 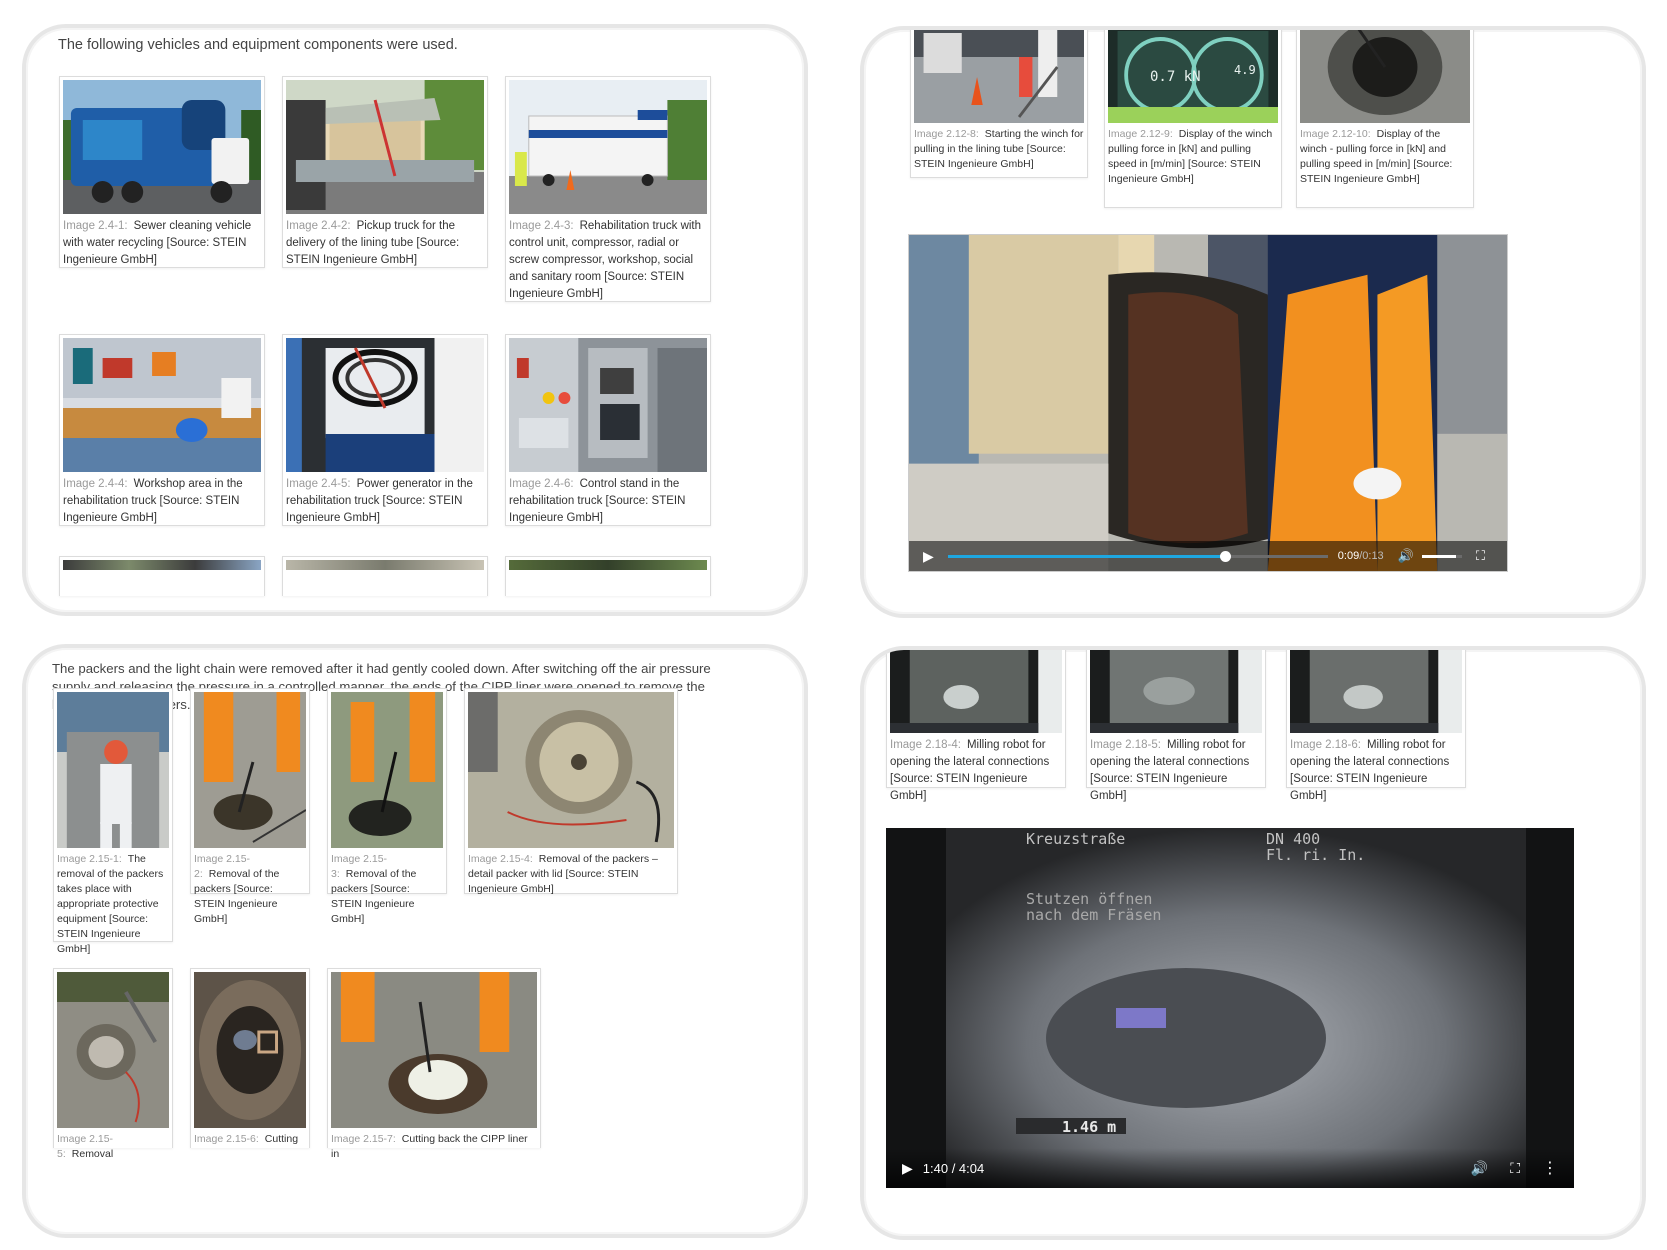 What do you see at coordinates (1438, 556) in the screenshot?
I see `volume-fill` at bounding box center [1438, 556].